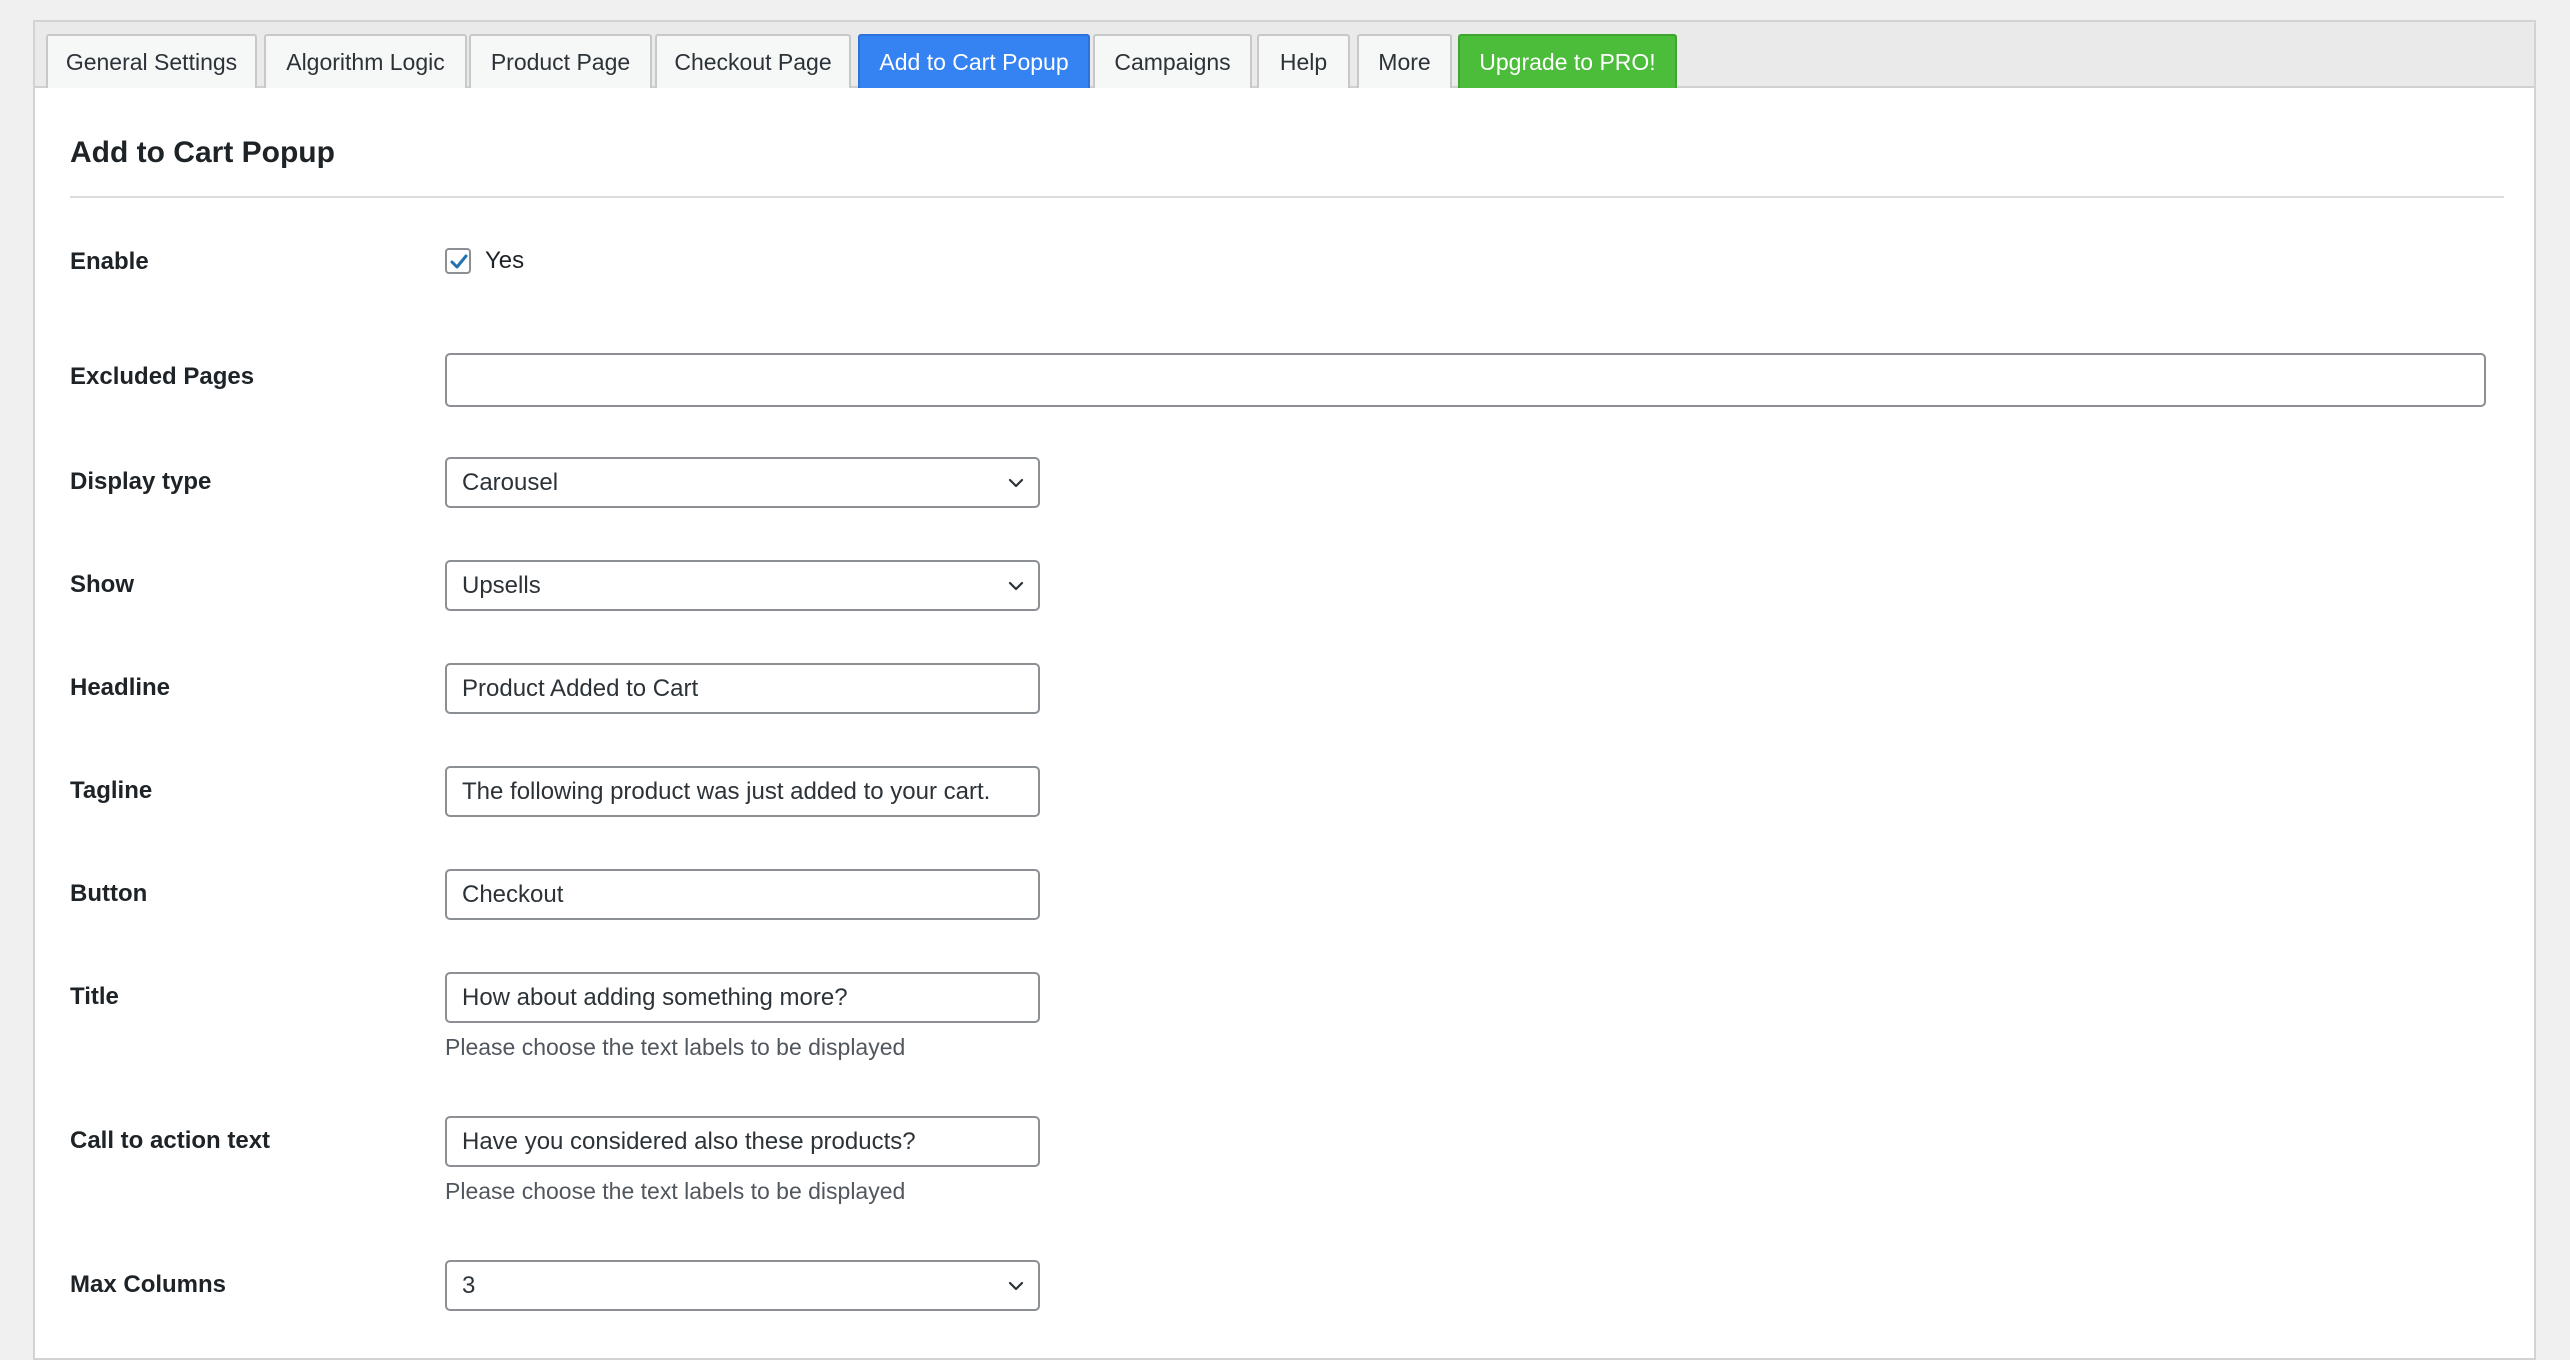 This screenshot has height=1360, width=2570. I want to click on excluded-pages-label: Excluded Pages, so click(162, 376).